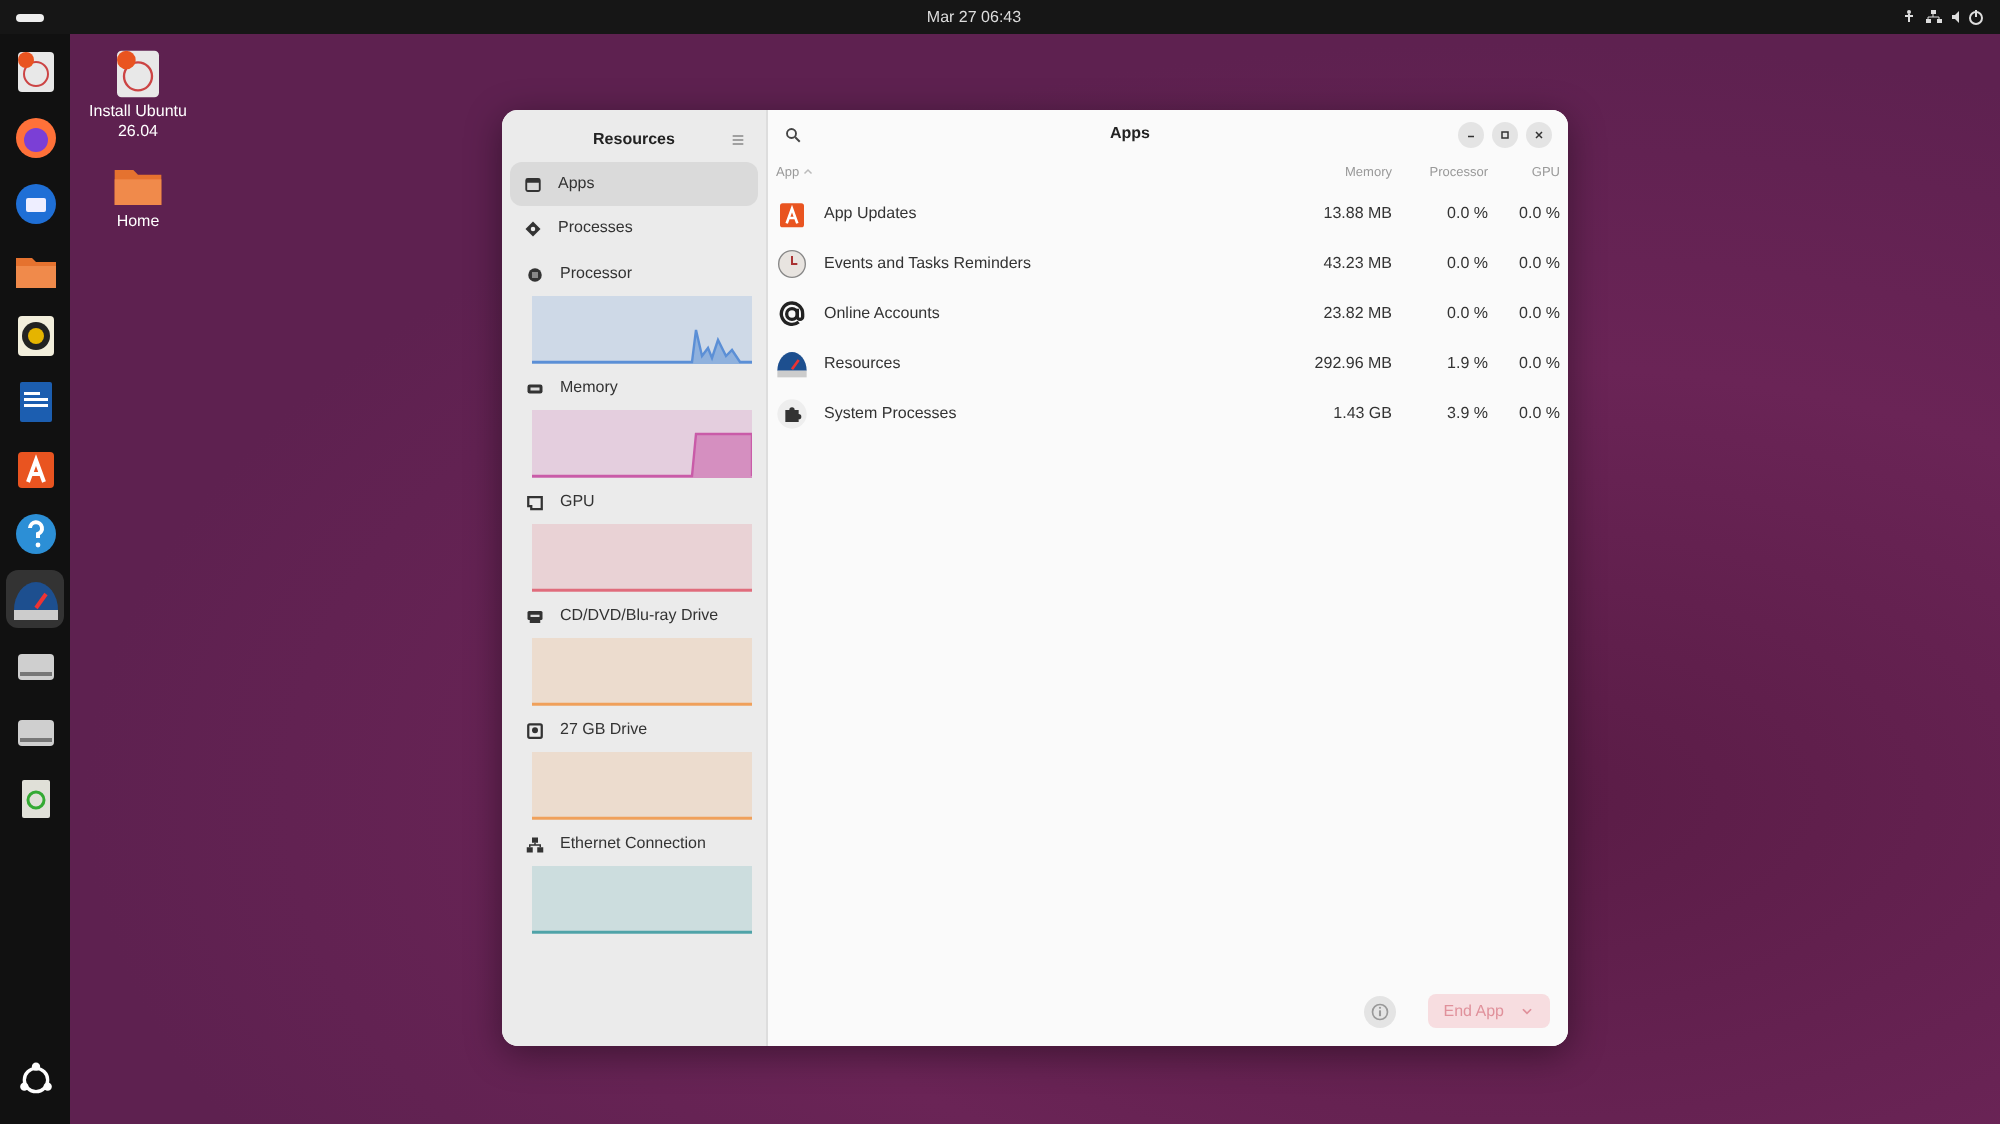  Describe the element at coordinates (138, 121) in the screenshot. I see `desktop-icon-label: Install Ubuntu 26.04` at that location.